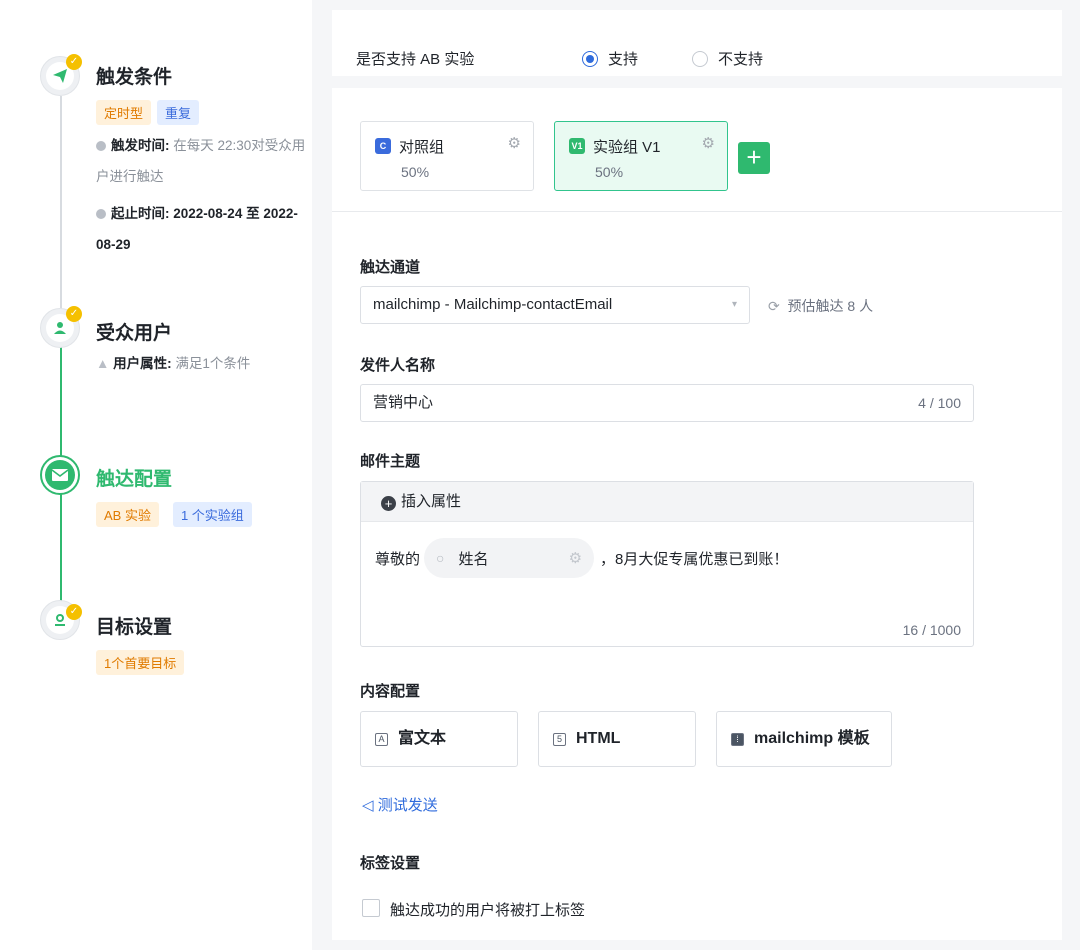 The image size is (1080, 950). I want to click on group-badge: V1, so click(577, 146).